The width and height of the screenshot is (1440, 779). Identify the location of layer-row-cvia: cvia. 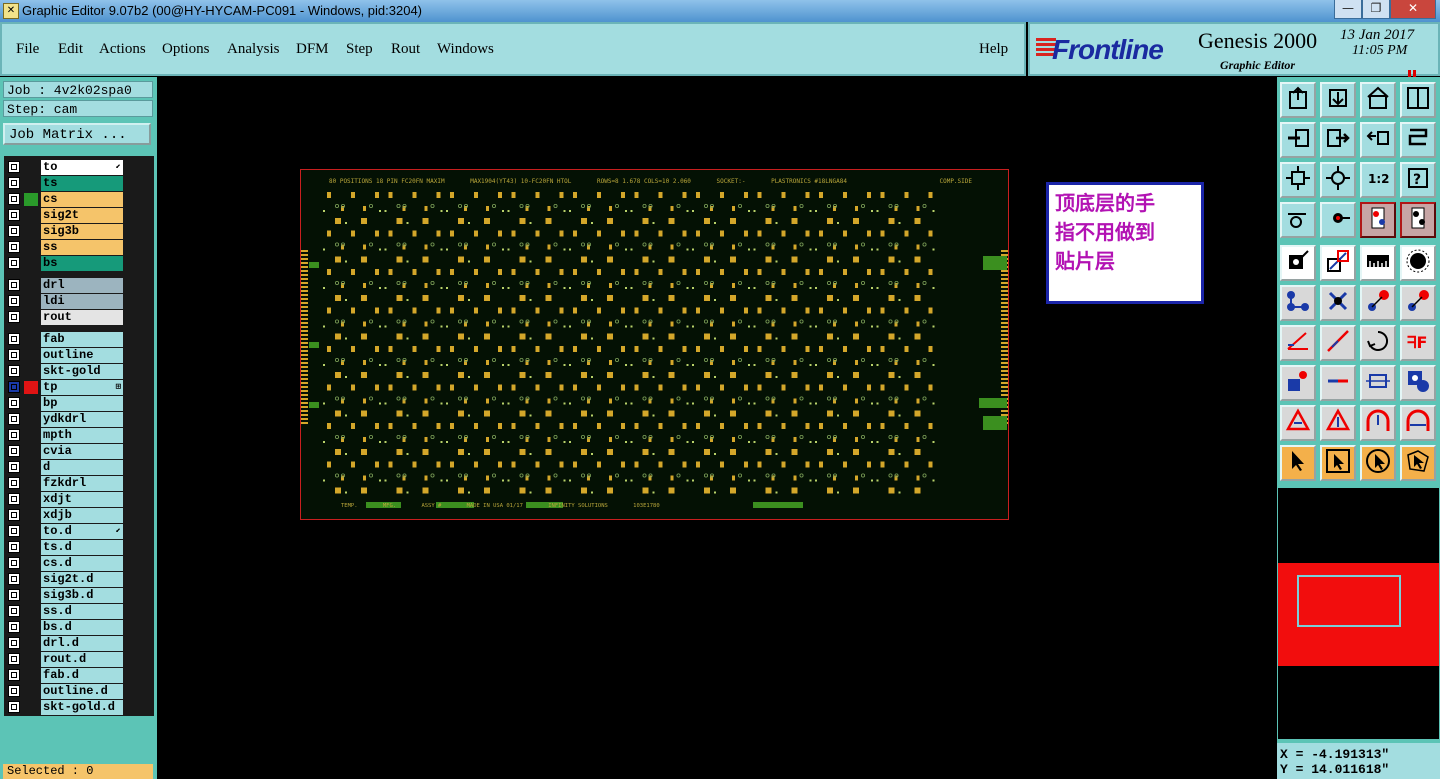
(64, 451).